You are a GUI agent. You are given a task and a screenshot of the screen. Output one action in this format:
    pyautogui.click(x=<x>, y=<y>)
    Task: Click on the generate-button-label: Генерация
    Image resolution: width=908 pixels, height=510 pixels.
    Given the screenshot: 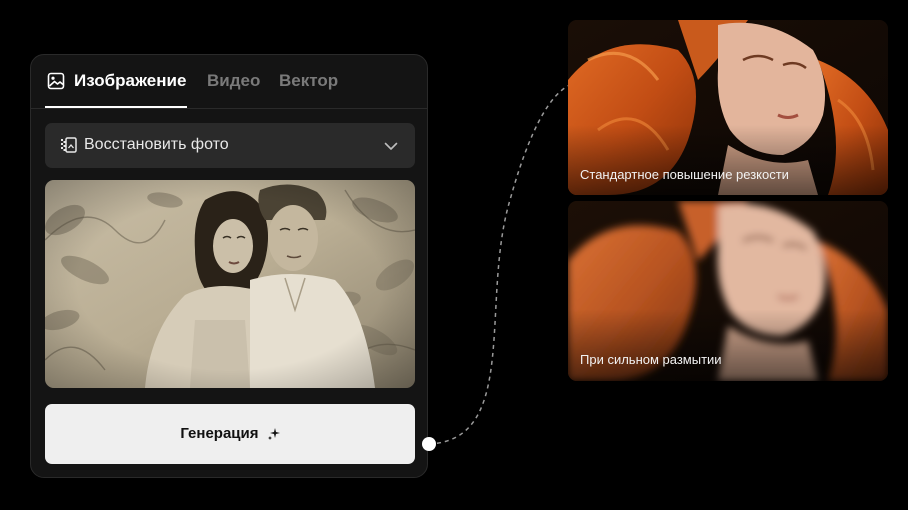 What is the action you would take?
    pyautogui.click(x=219, y=434)
    